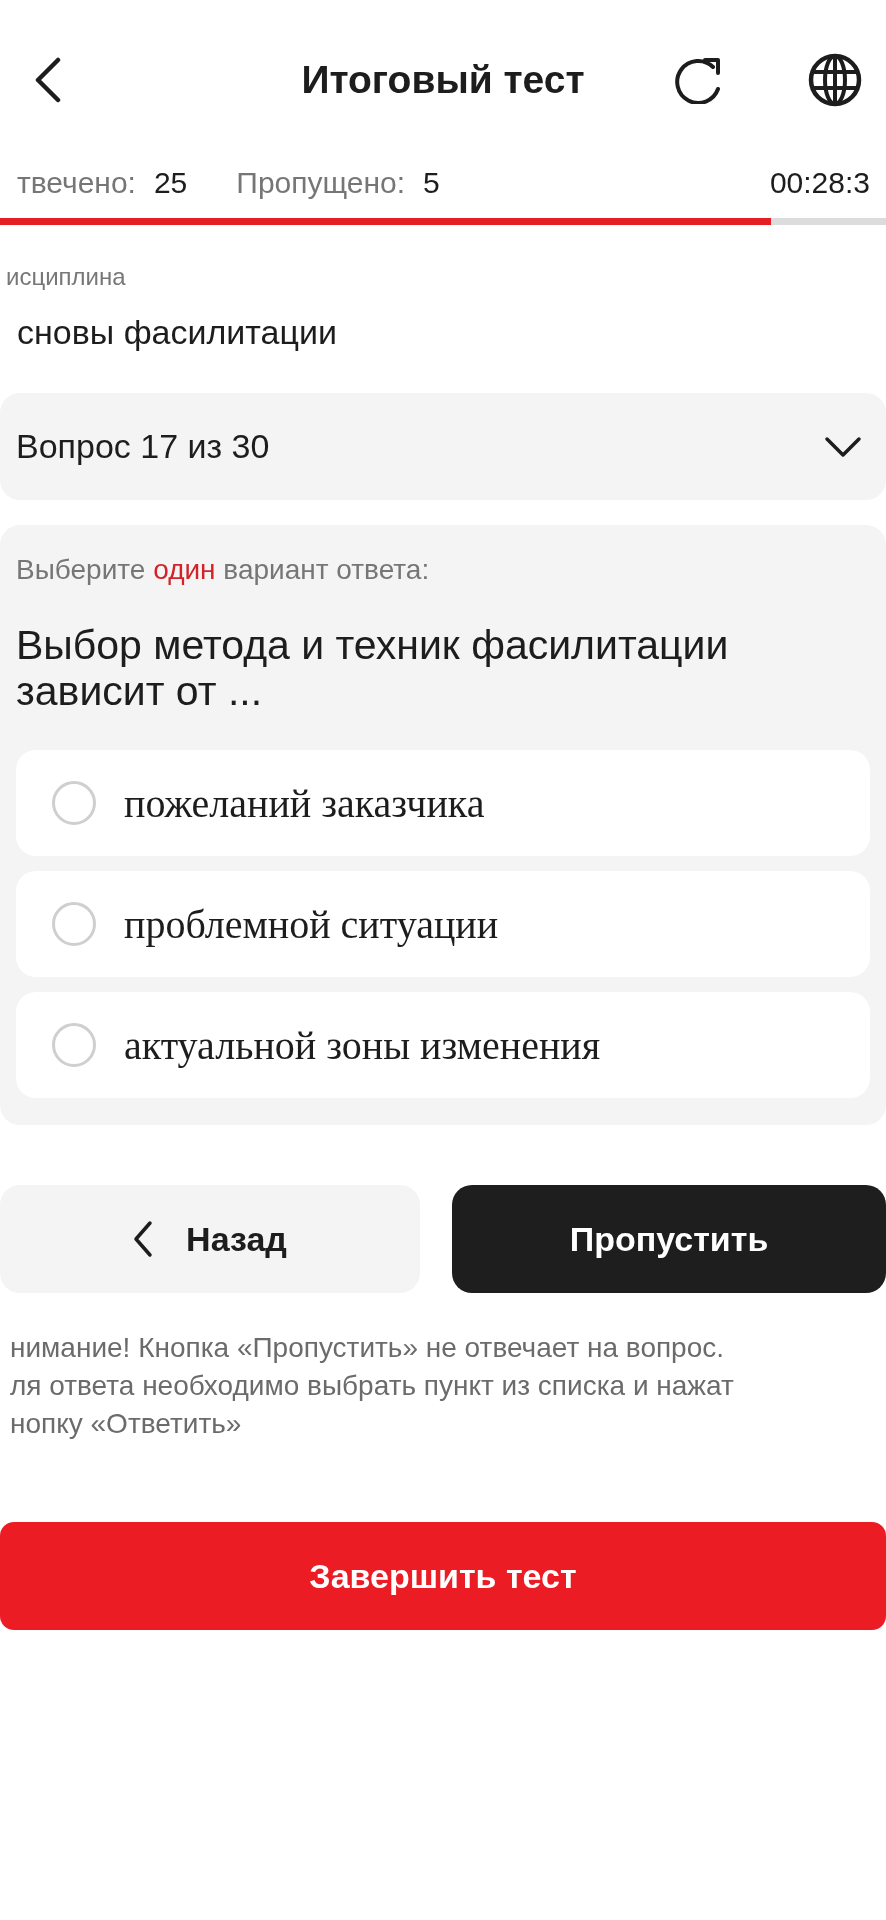 The width and height of the screenshot is (886, 1920). I want to click on finish-test-button: Завершить тест, so click(443, 1576).